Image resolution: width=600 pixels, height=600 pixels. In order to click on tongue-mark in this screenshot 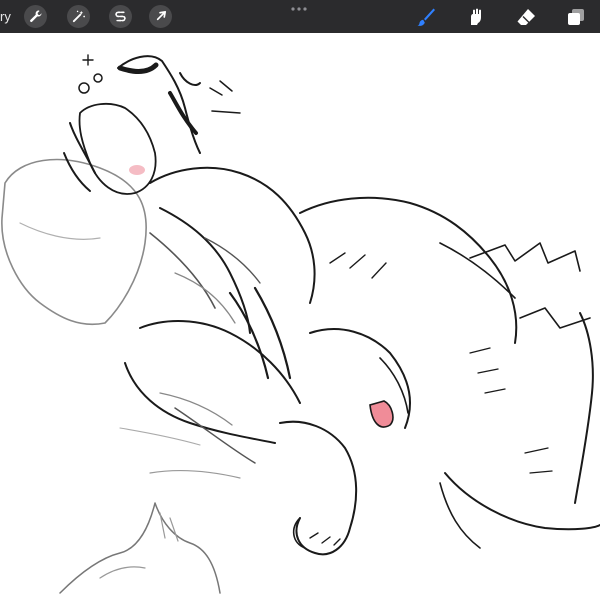, I will do `click(381, 414)`.